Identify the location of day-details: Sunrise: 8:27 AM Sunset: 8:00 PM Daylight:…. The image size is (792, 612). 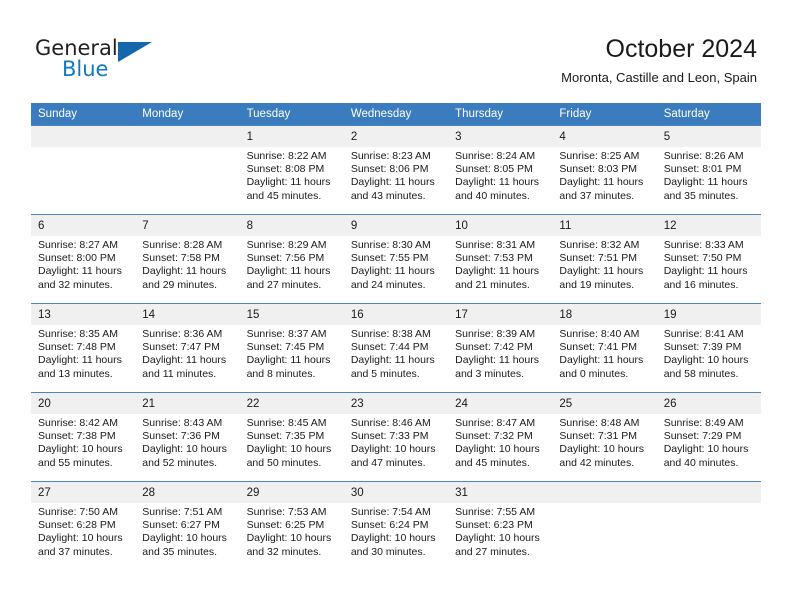
(83, 264).